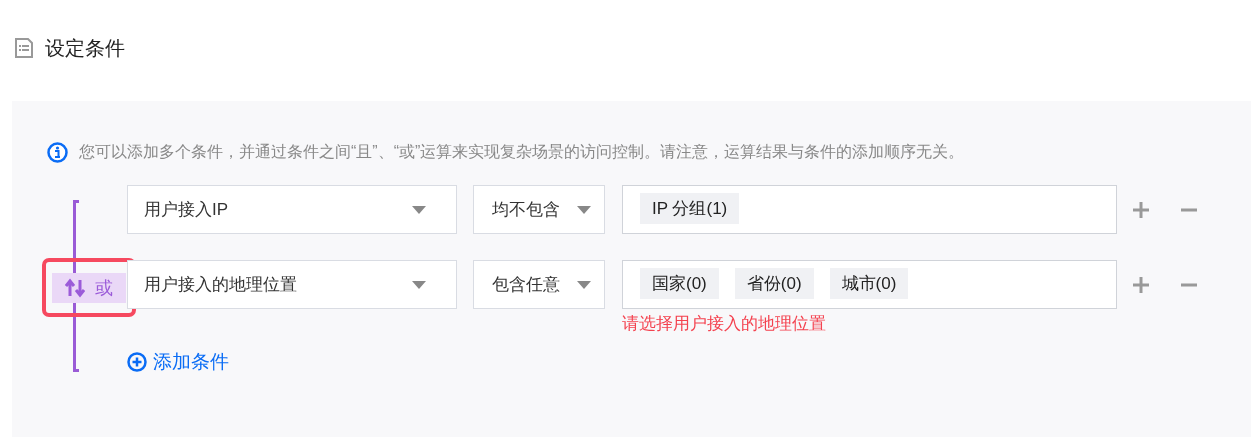 Image resolution: width=1251 pixels, height=443 pixels. I want to click on tag-input-field: 国家(0) 省份(0) 城市(0), so click(869, 284).